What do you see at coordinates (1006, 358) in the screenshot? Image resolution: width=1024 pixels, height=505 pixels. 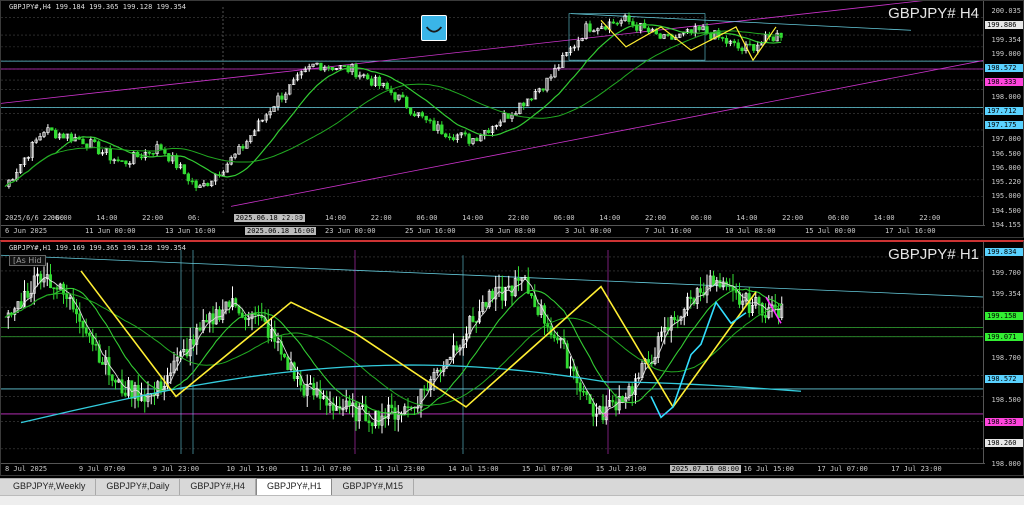 I see `price-label: 198.700` at bounding box center [1006, 358].